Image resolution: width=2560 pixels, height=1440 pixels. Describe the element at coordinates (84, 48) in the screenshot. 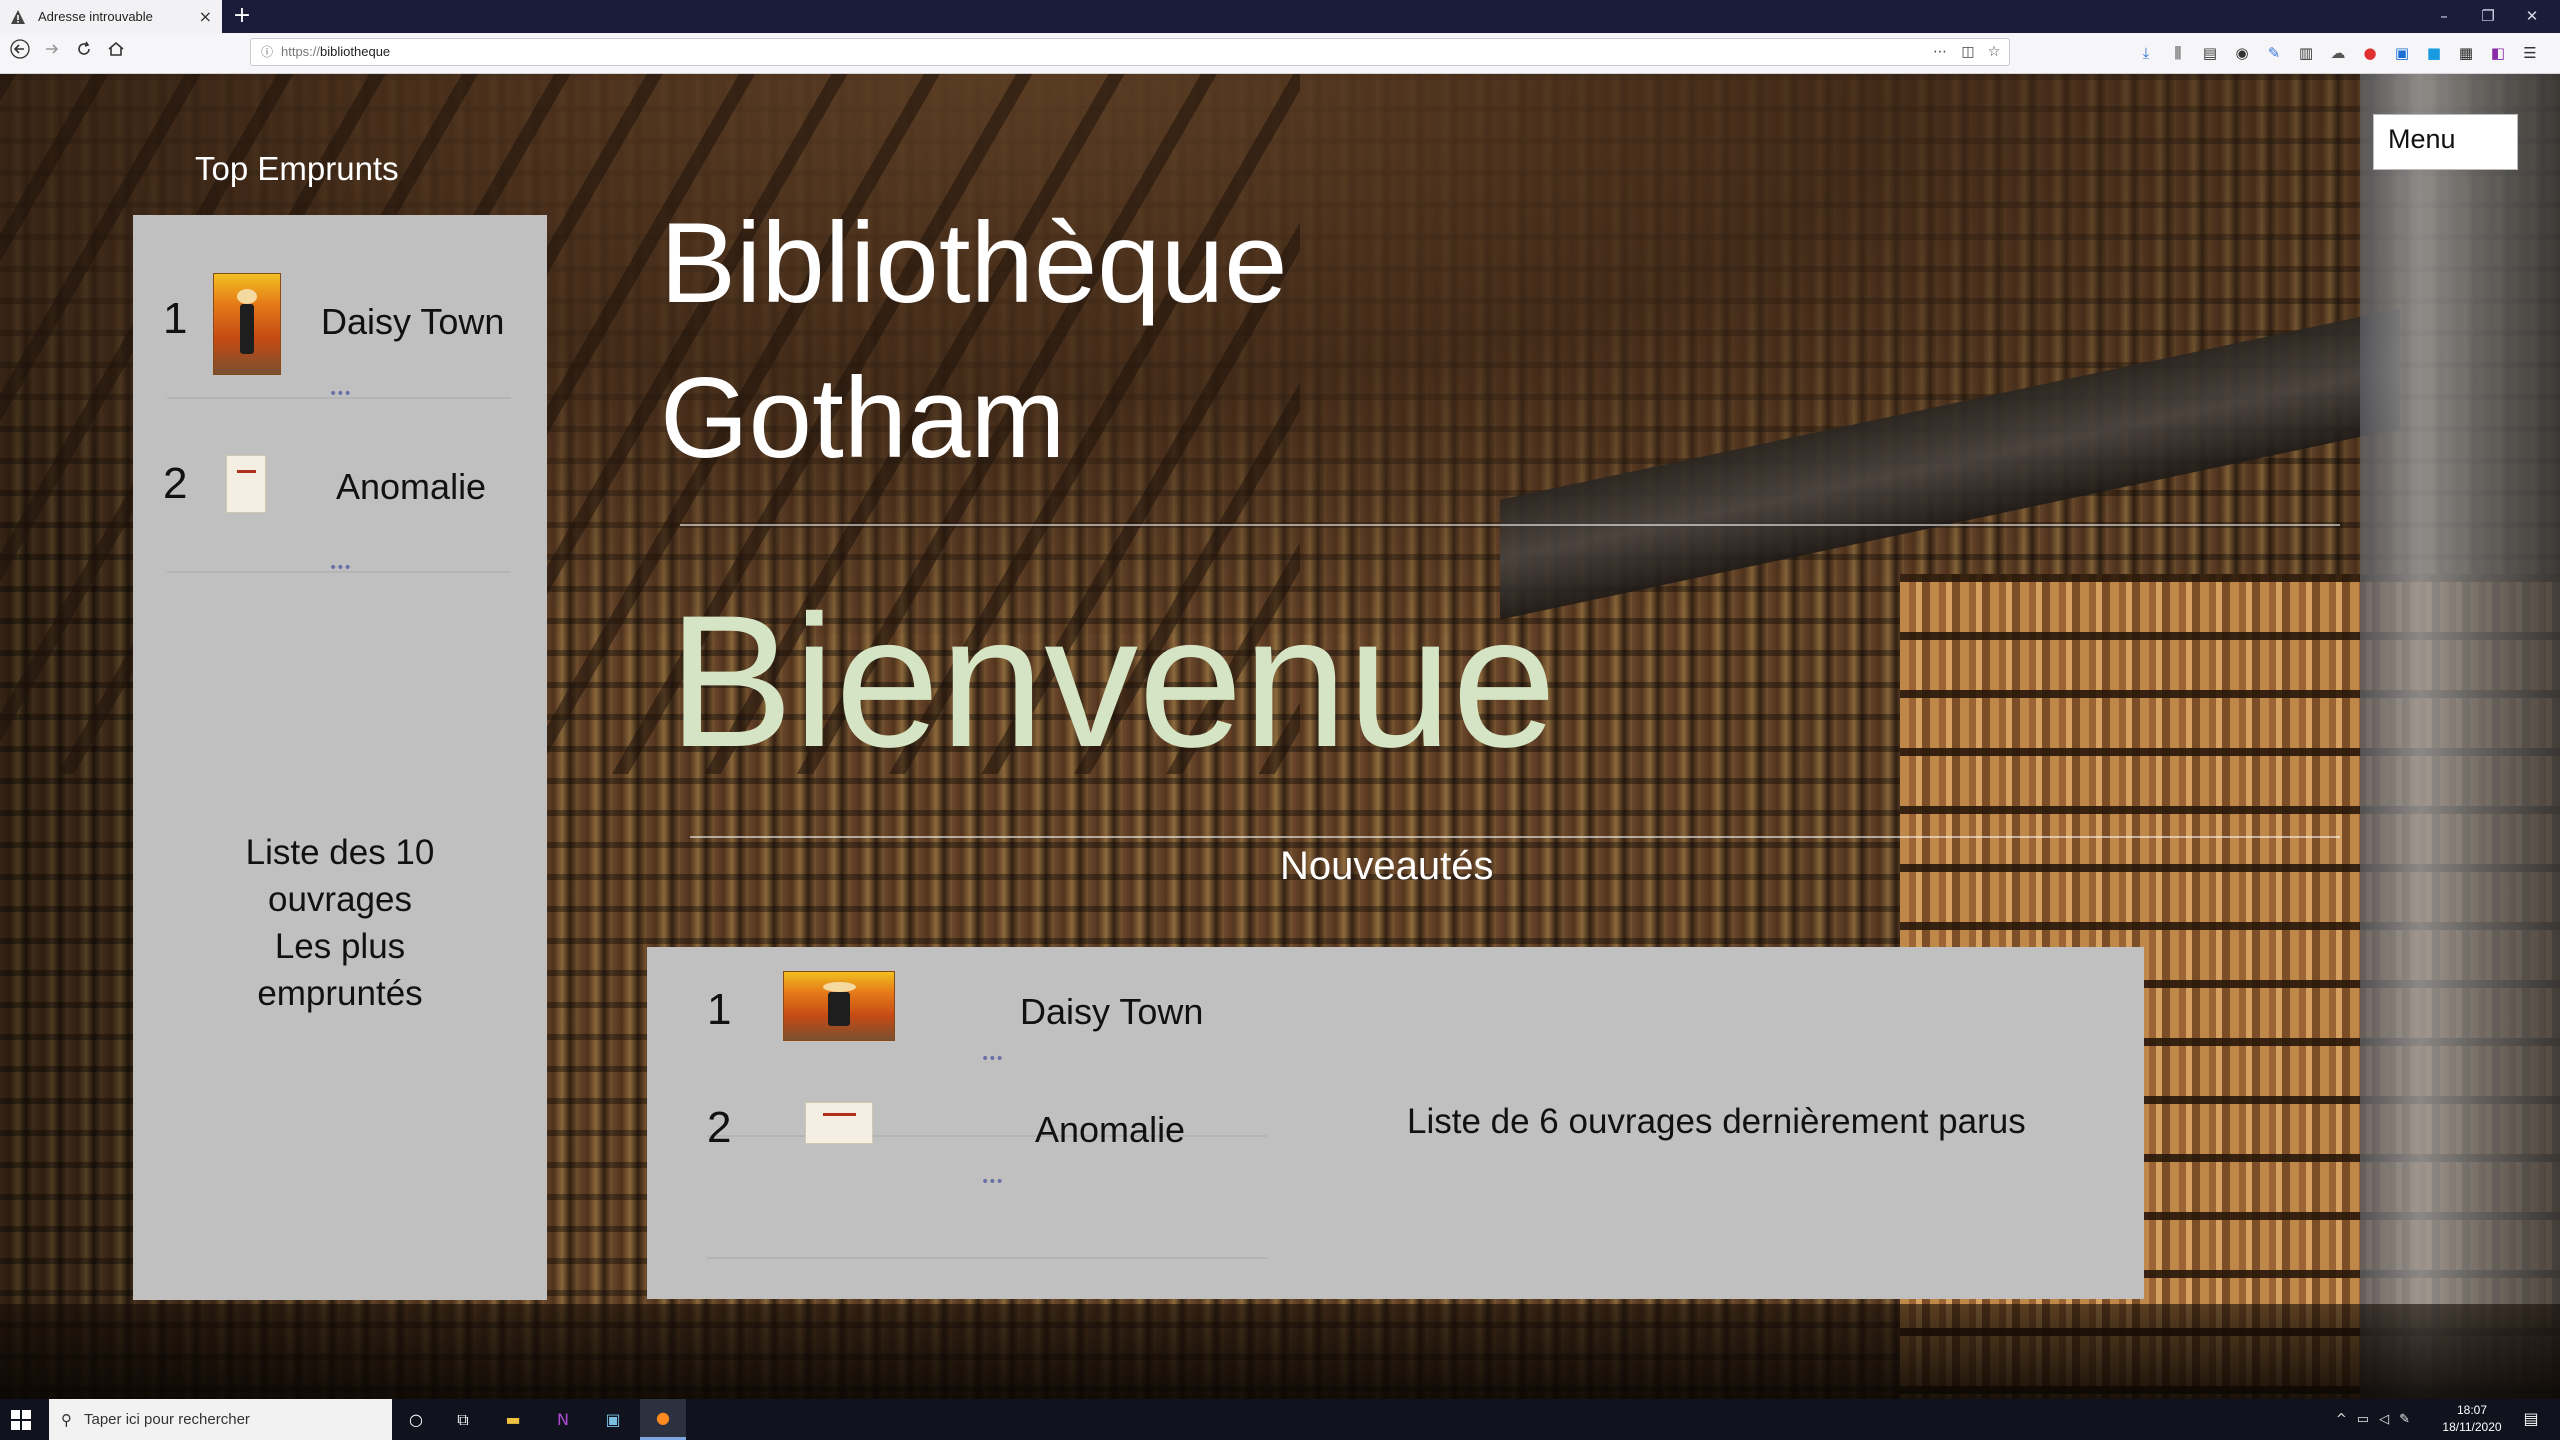

I see `reload-icon` at that location.